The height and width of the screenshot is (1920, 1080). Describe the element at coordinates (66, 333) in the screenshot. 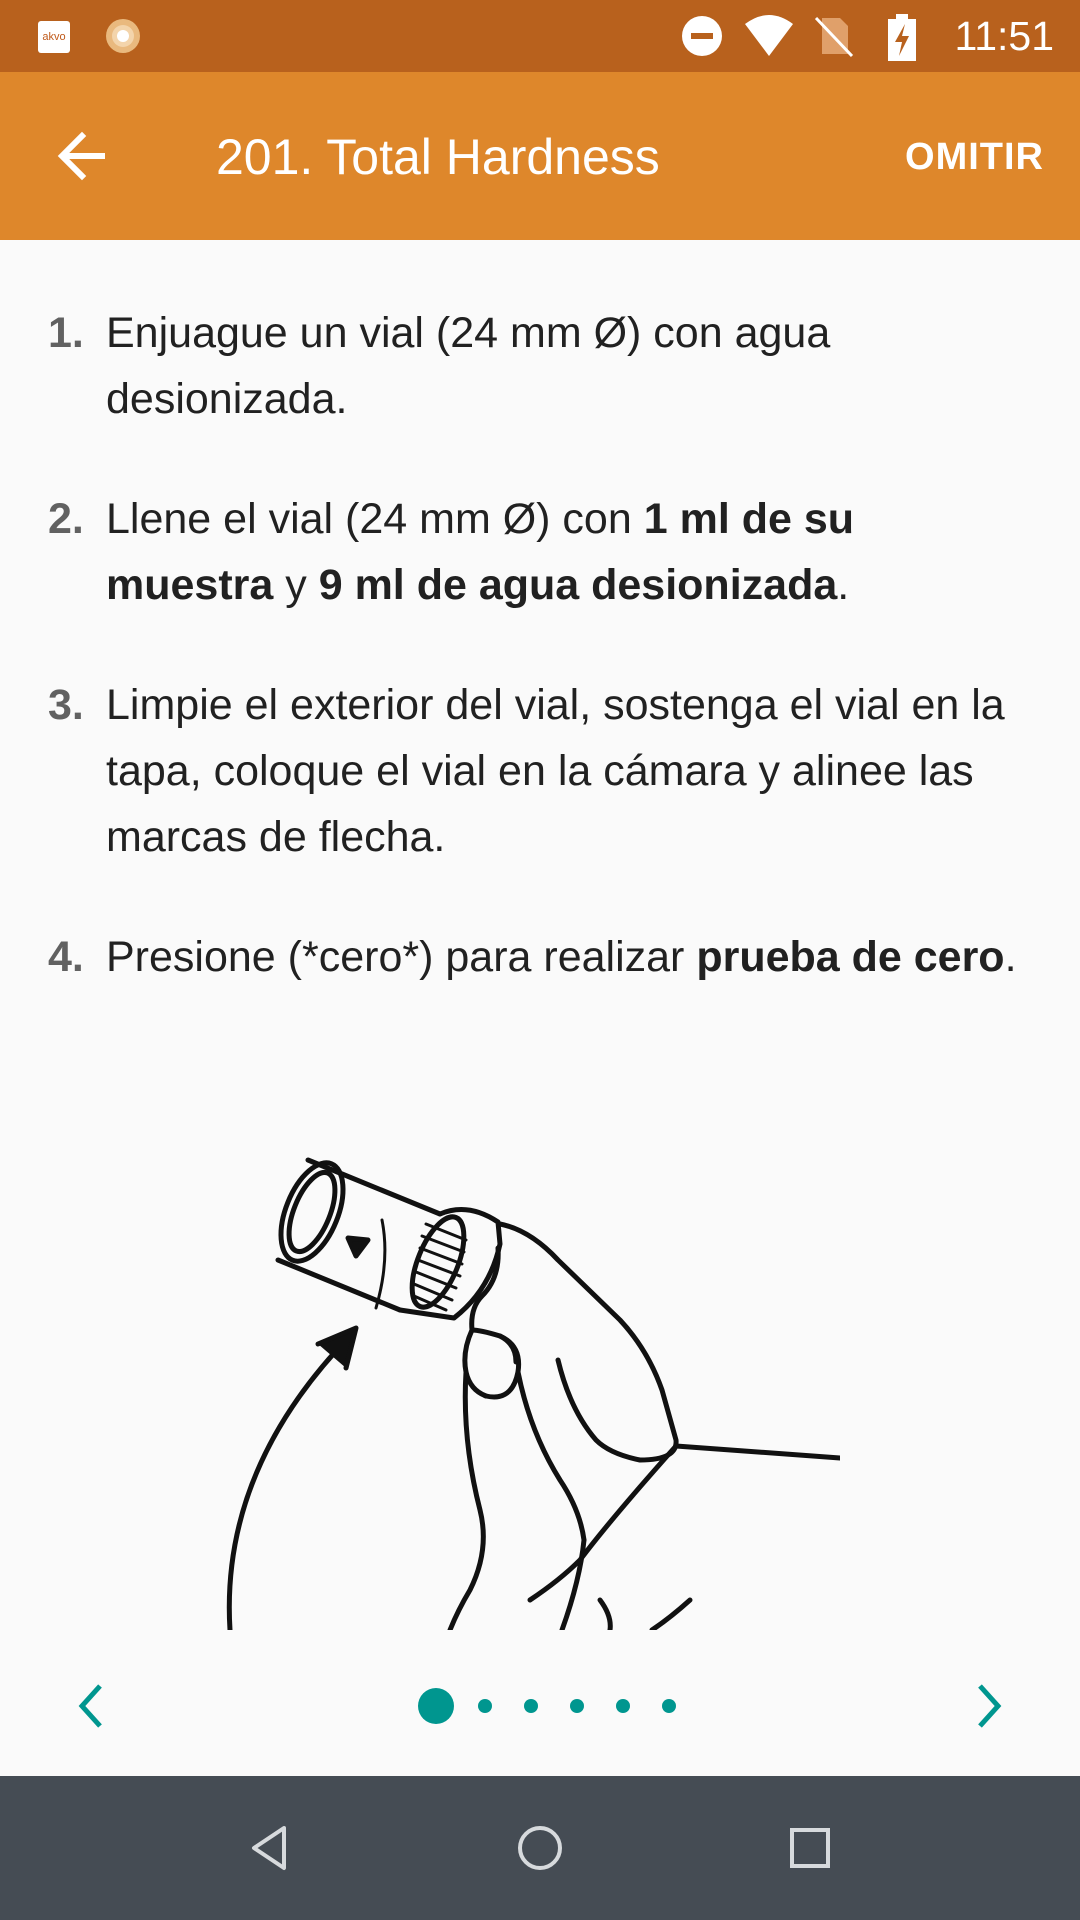

I see `step-number: 1.` at that location.